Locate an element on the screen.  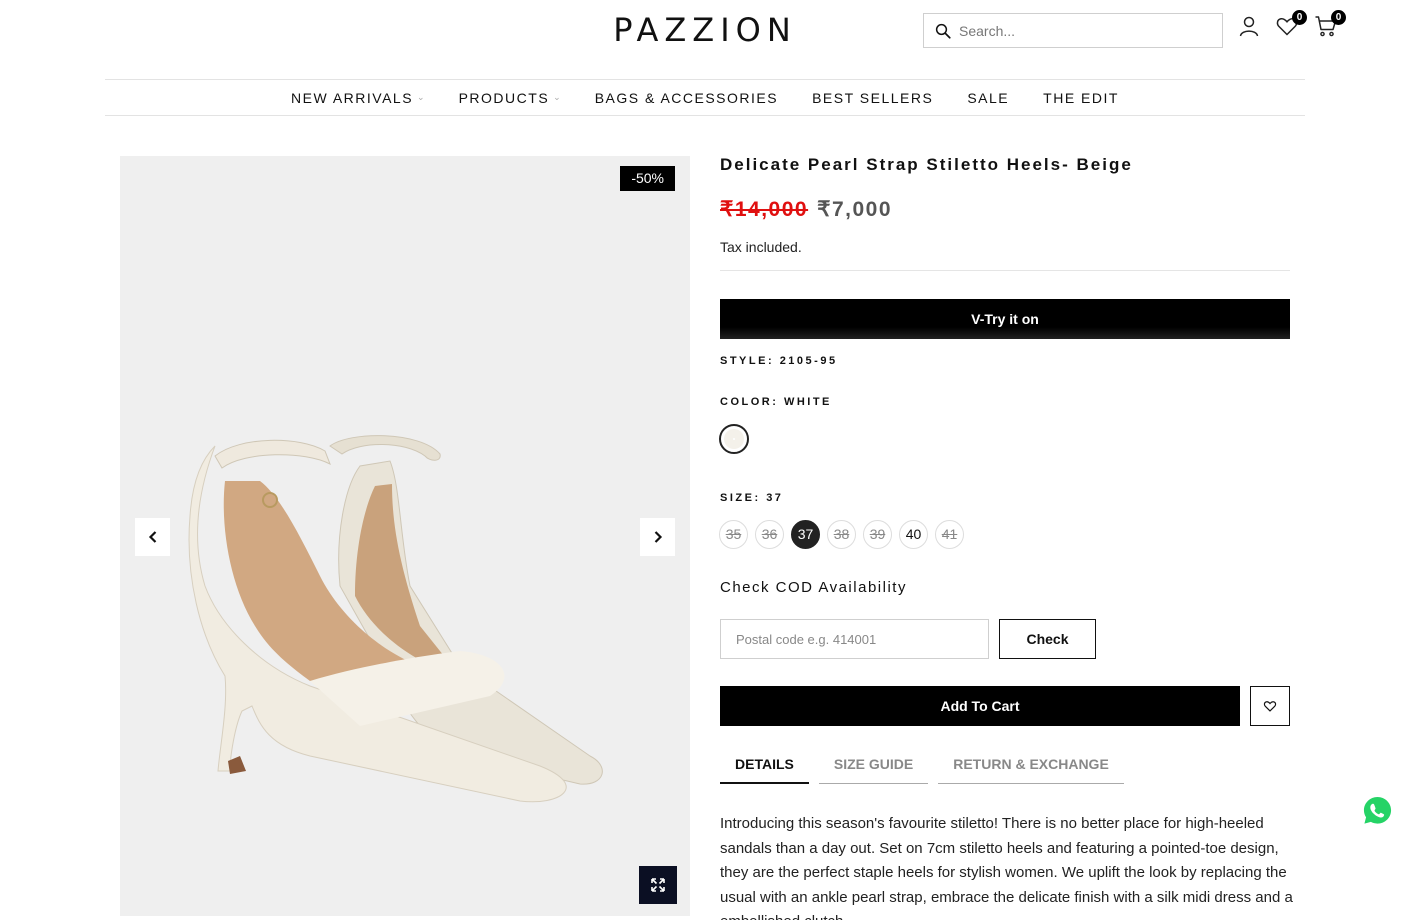
wishlist-count-badge: 0 is located at coordinates (1299, 17).